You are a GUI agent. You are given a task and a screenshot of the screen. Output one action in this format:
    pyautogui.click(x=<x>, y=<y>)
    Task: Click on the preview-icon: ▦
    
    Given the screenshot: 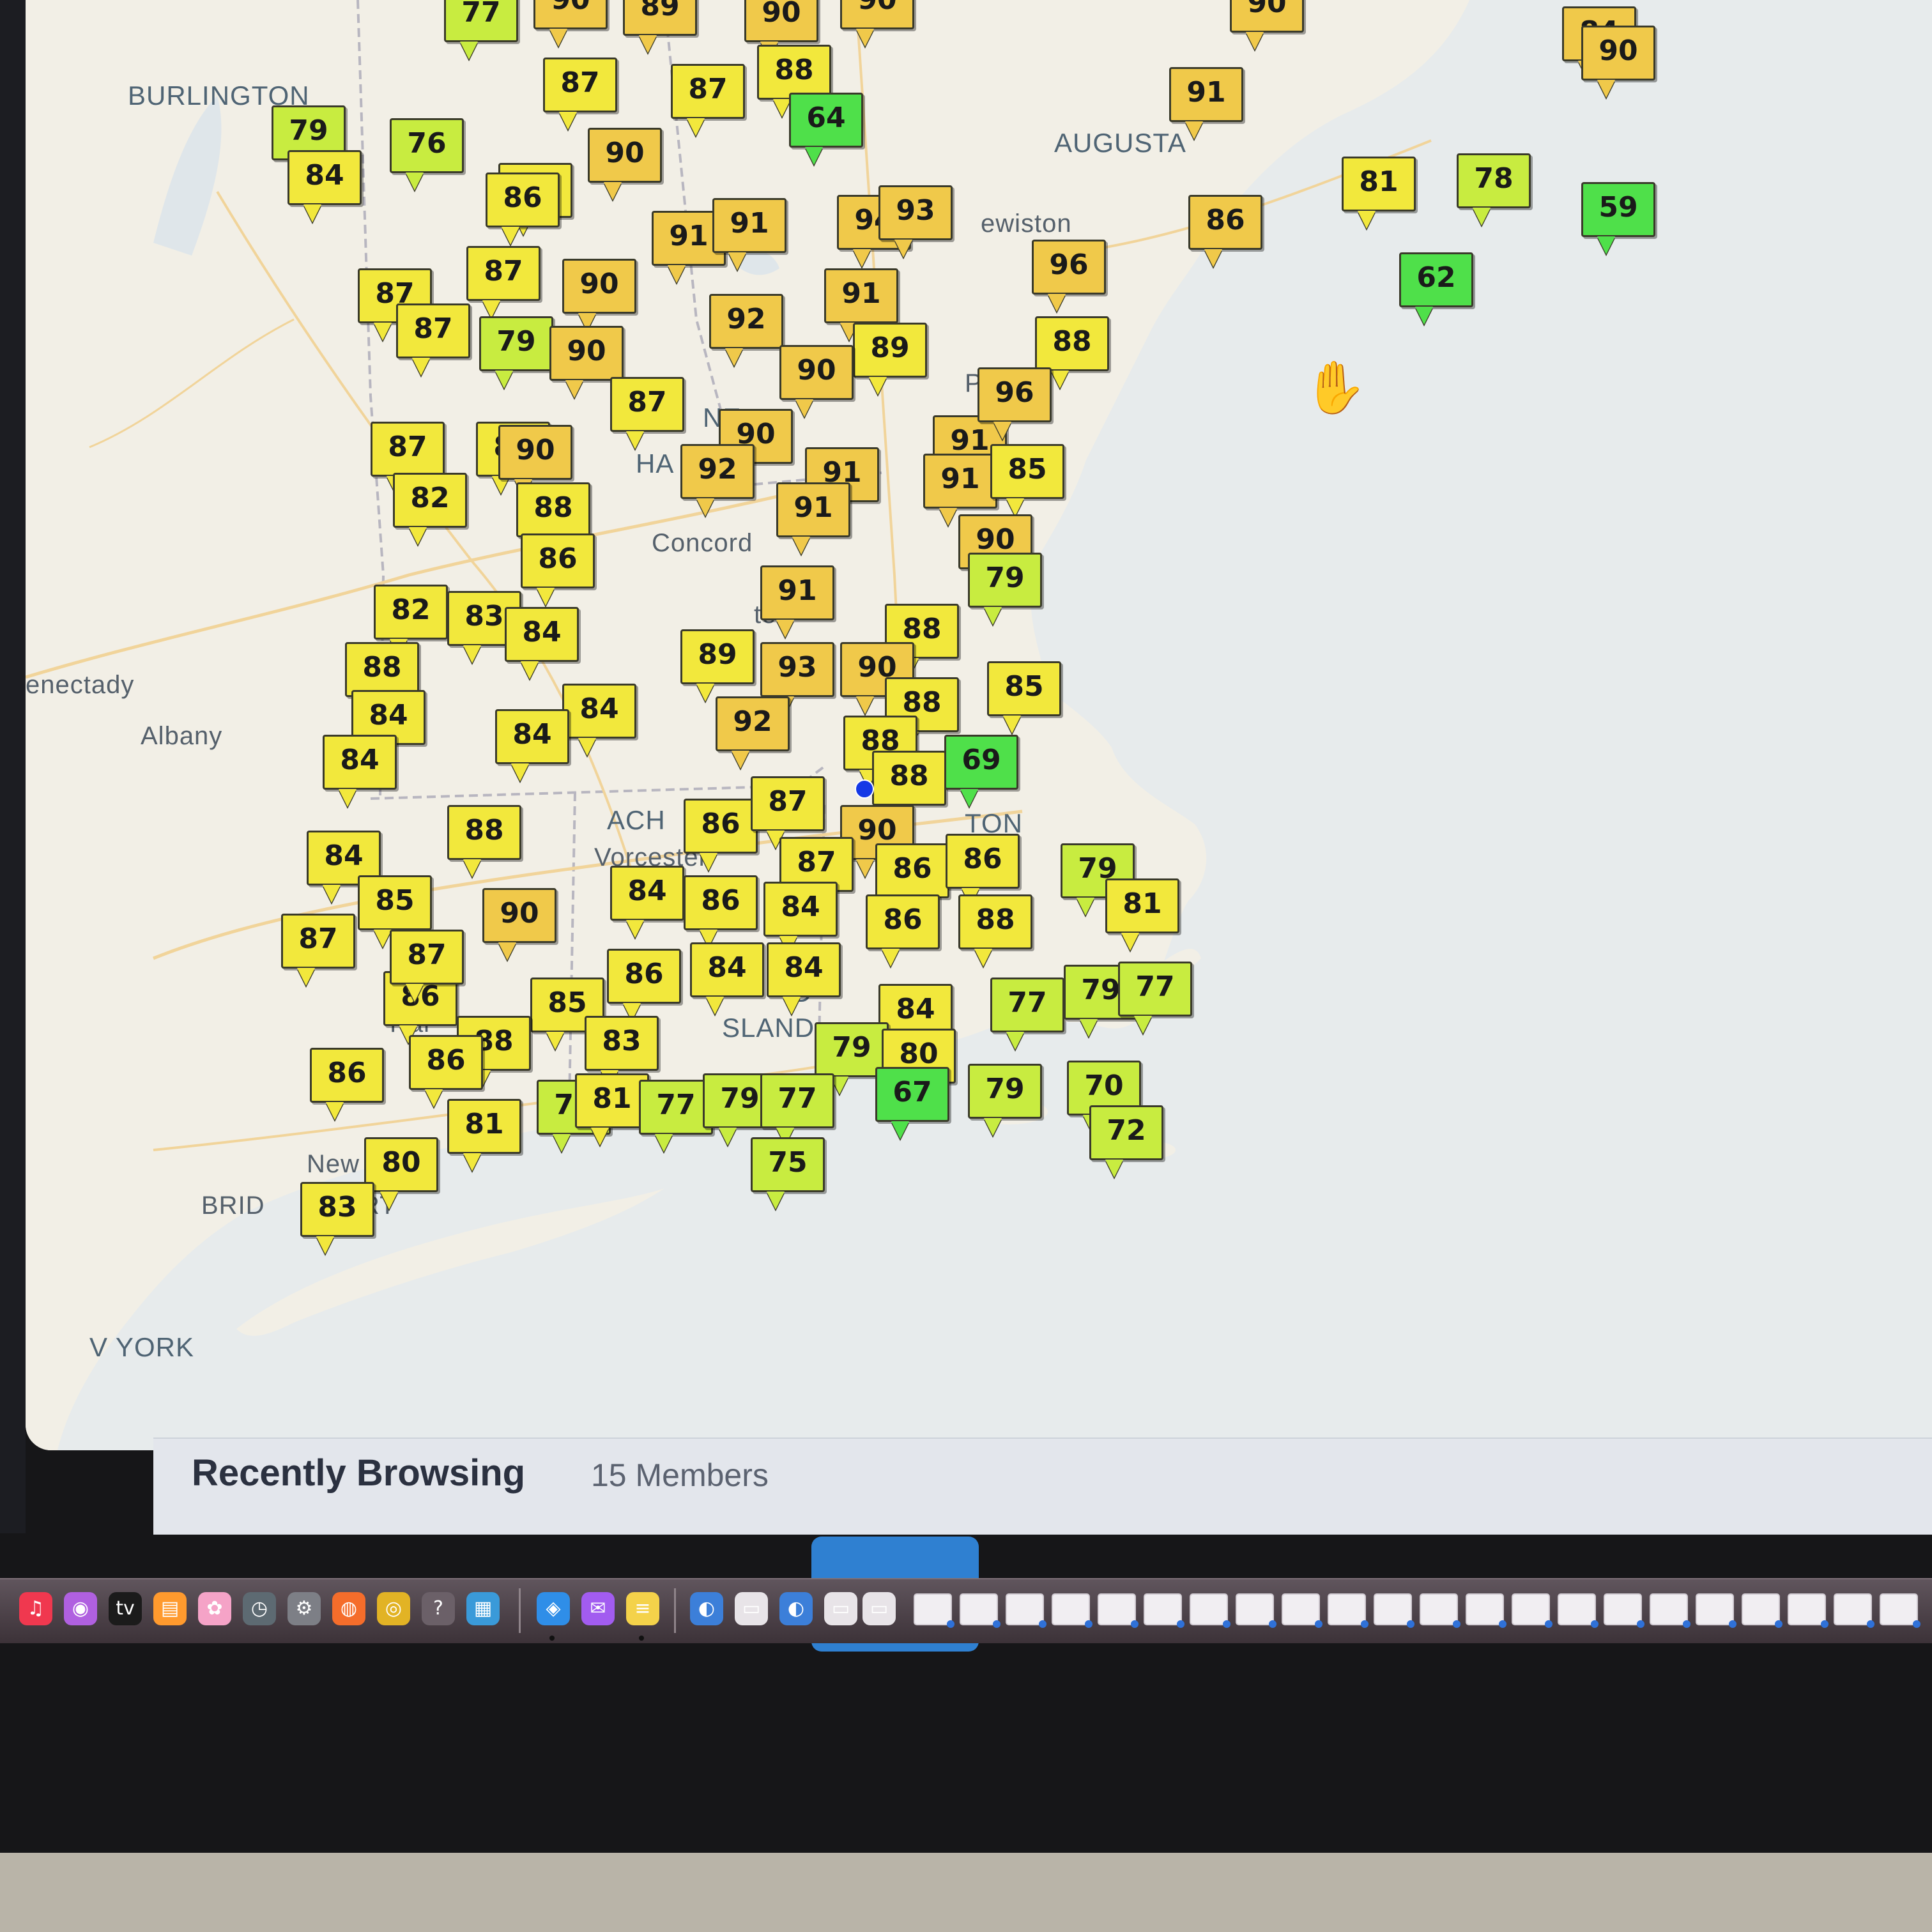 What is the action you would take?
    pyautogui.click(x=483, y=1608)
    